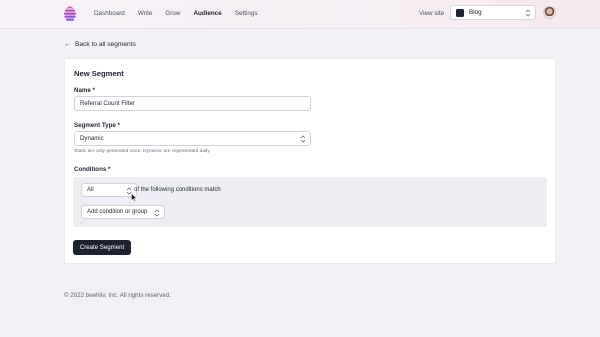  Describe the element at coordinates (475, 12) in the screenshot. I see `publication-name: Blog` at that location.